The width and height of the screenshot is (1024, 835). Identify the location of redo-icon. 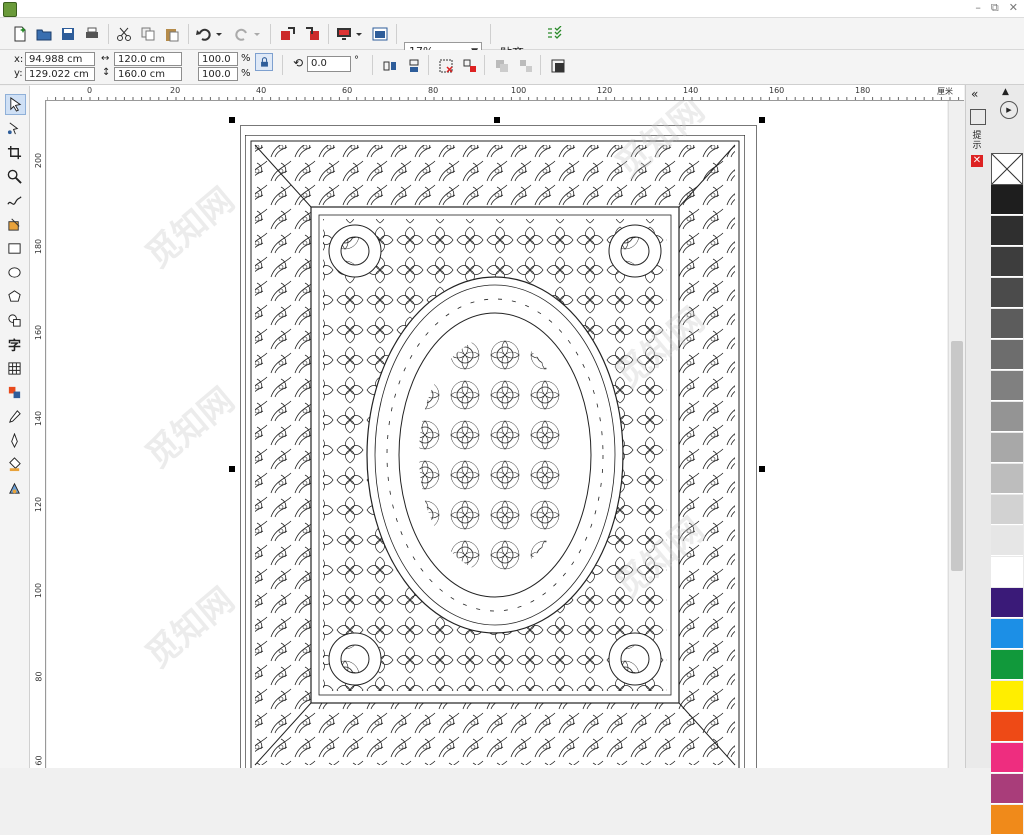
(242, 34).